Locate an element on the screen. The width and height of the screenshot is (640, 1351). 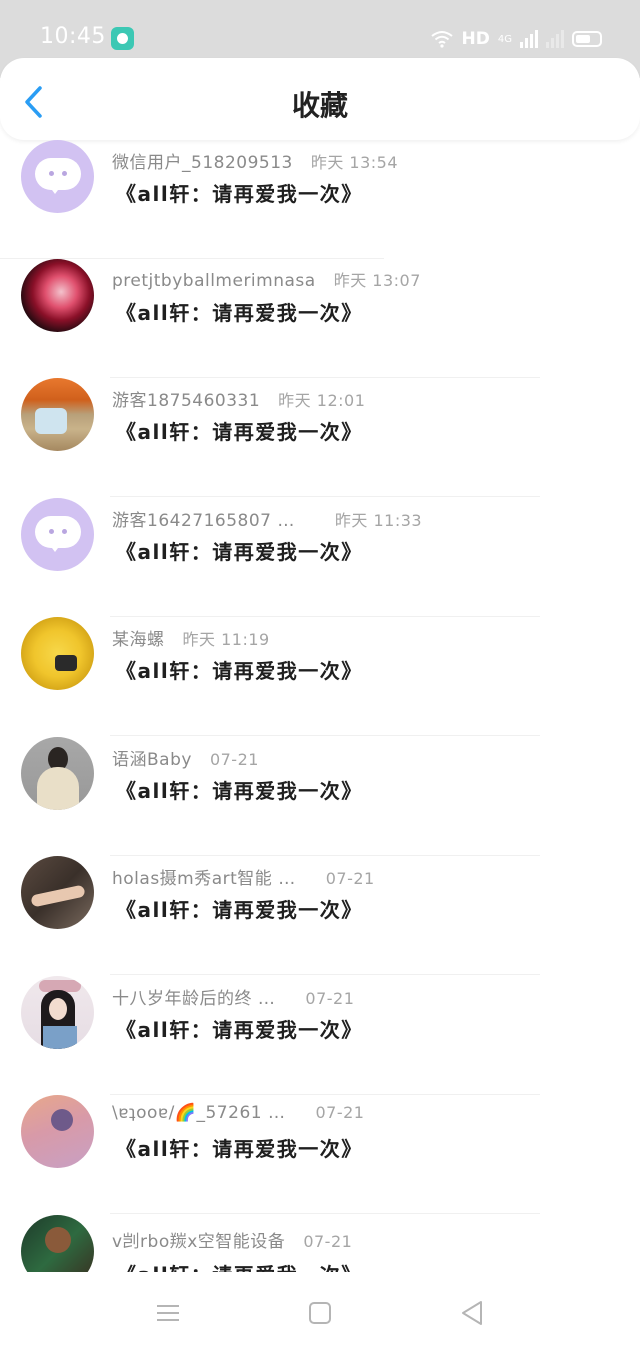
system-back-button is located at coordinates (472, 1313).